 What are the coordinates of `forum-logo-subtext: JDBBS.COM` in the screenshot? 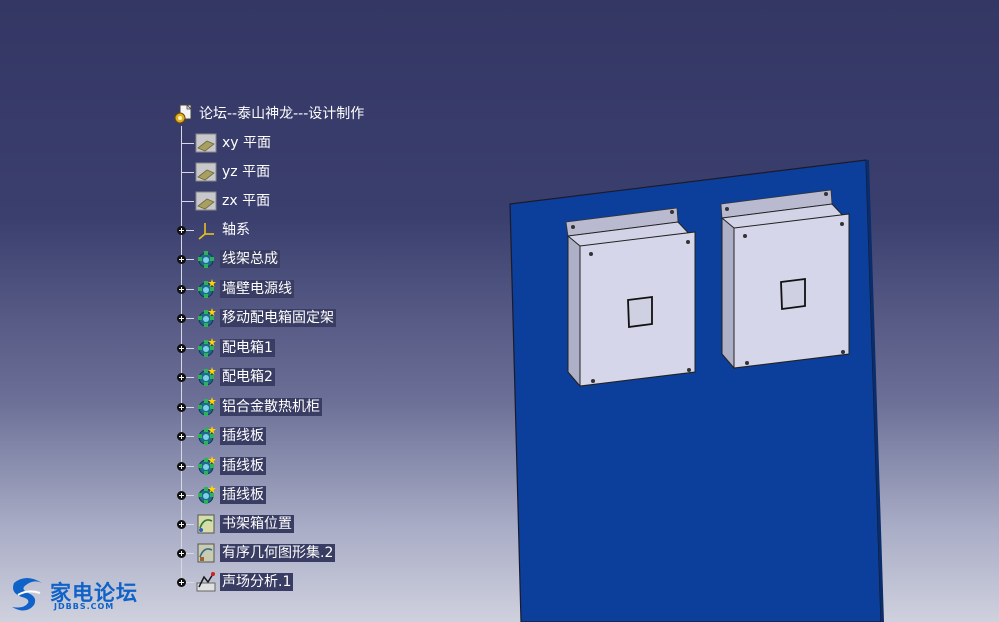 It's located at (84, 606).